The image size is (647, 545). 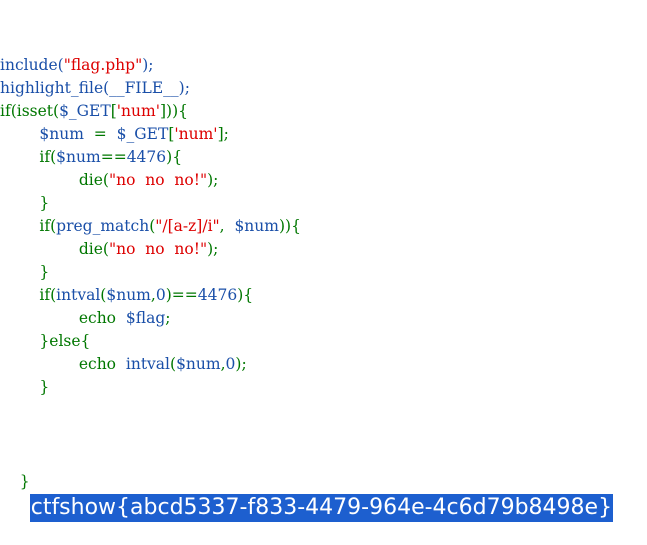 I want to click on code-token: )){, so click(x=289, y=226).